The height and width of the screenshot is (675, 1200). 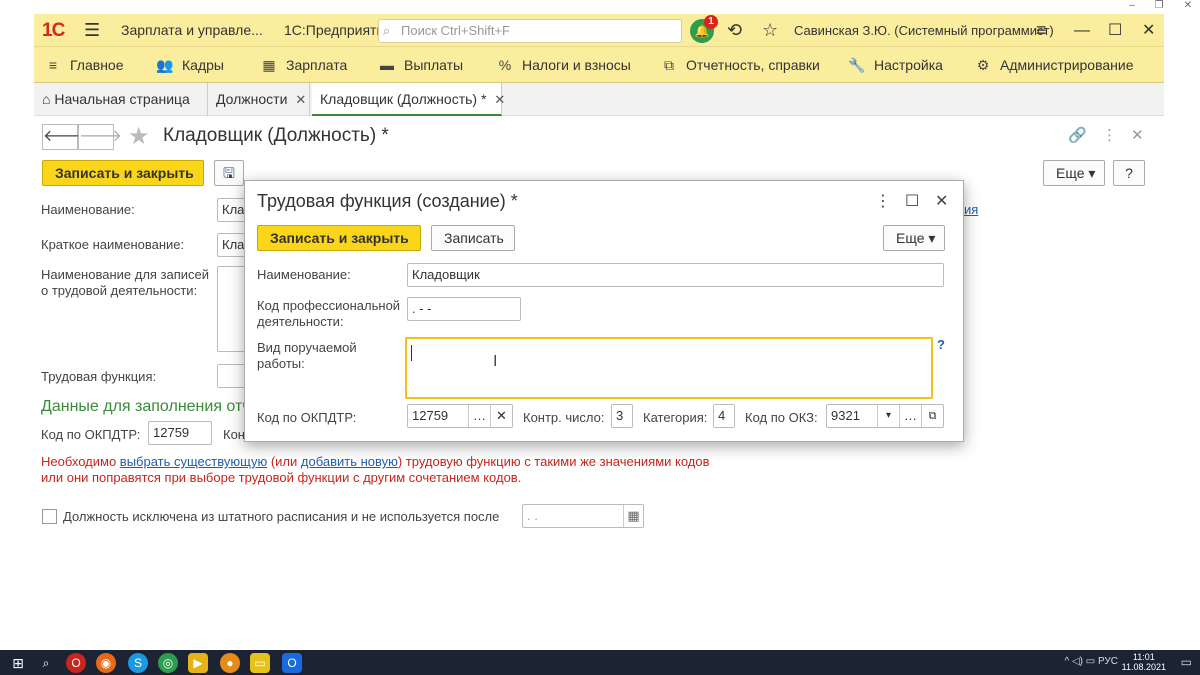 What do you see at coordinates (724, 416) in the screenshot?
I see `category-field: 4` at bounding box center [724, 416].